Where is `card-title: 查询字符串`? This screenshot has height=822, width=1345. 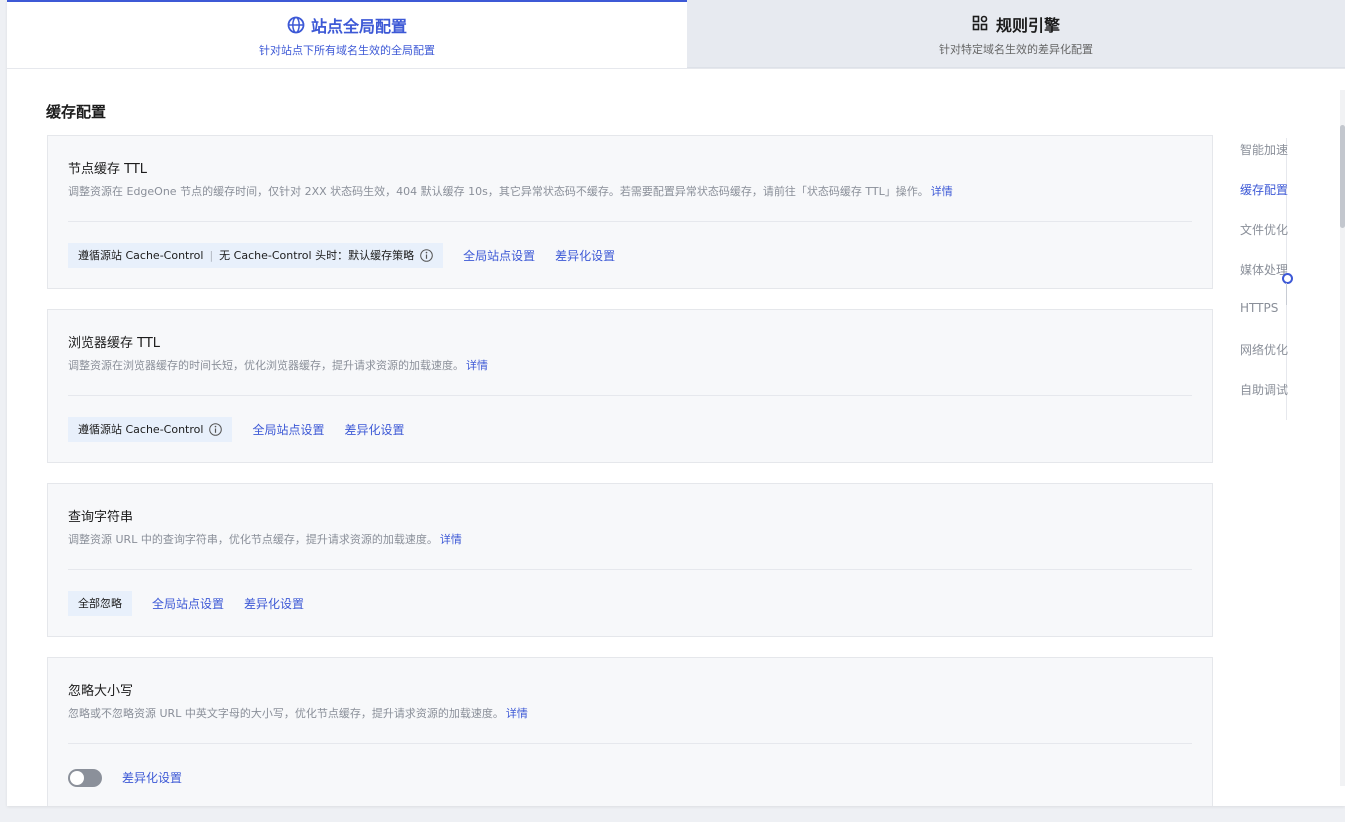 card-title: 查询字符串 is located at coordinates (101, 517).